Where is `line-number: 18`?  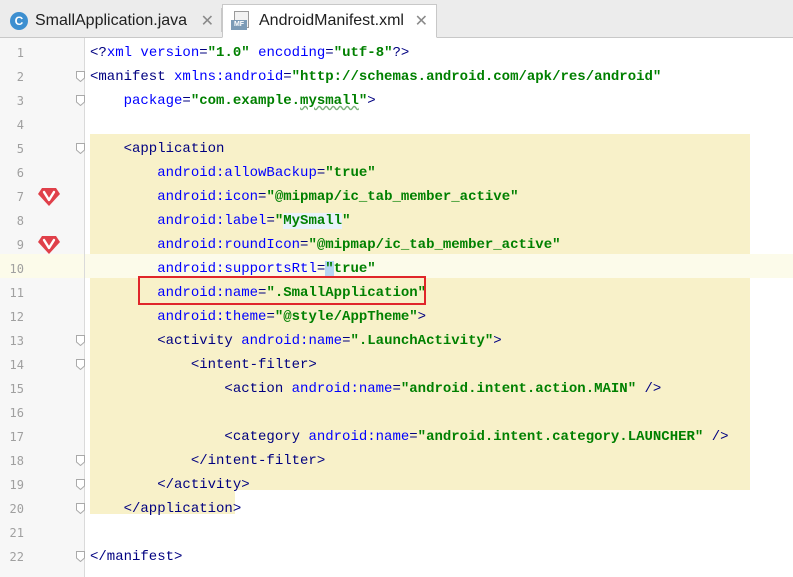
line-number: 18 is located at coordinates (16, 461).